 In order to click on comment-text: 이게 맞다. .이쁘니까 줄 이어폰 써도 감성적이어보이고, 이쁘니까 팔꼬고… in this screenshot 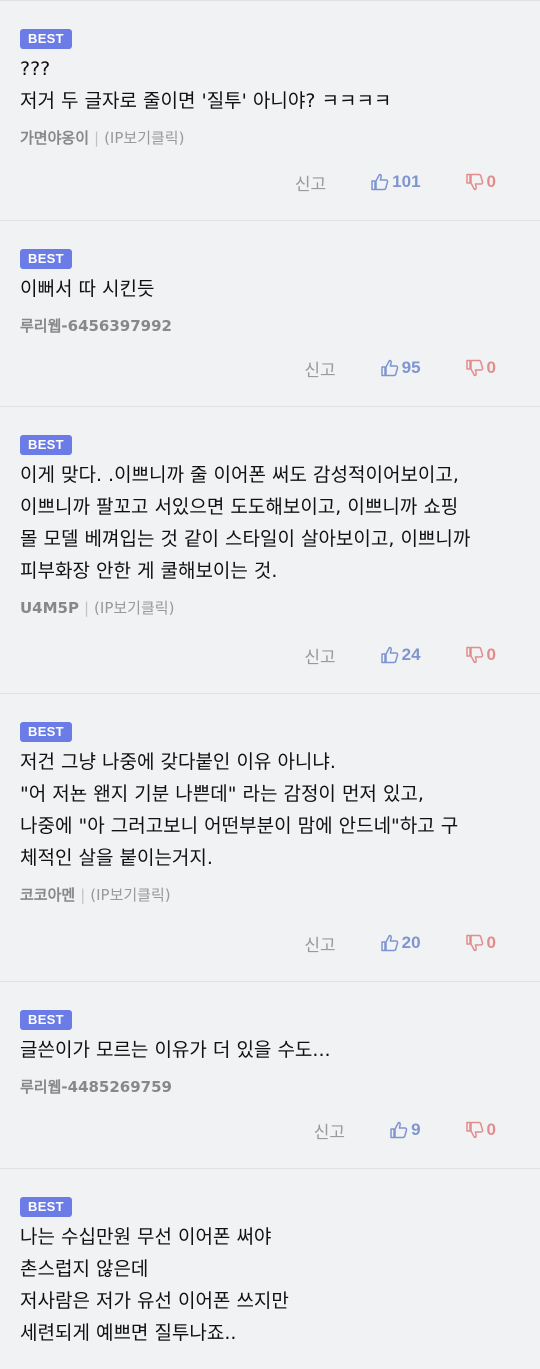, I will do `click(270, 523)`.